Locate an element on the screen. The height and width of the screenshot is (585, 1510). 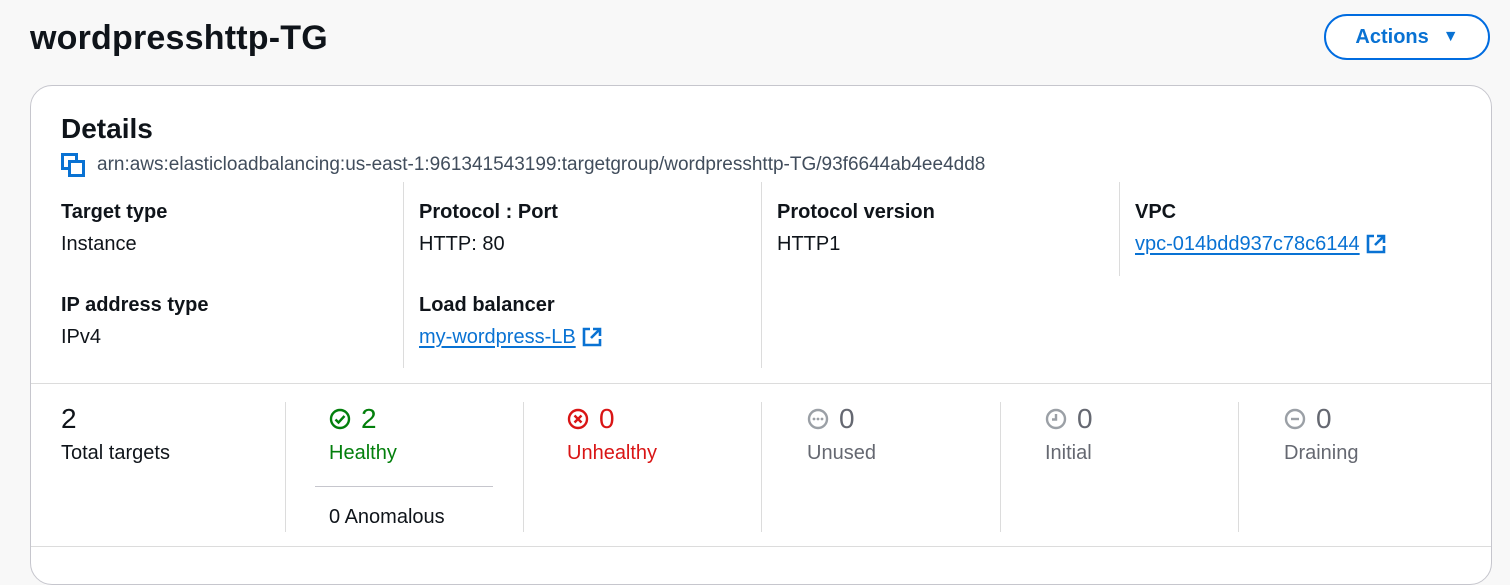
load-balancer-link: my-wordpress-LB is located at coordinates (510, 337).